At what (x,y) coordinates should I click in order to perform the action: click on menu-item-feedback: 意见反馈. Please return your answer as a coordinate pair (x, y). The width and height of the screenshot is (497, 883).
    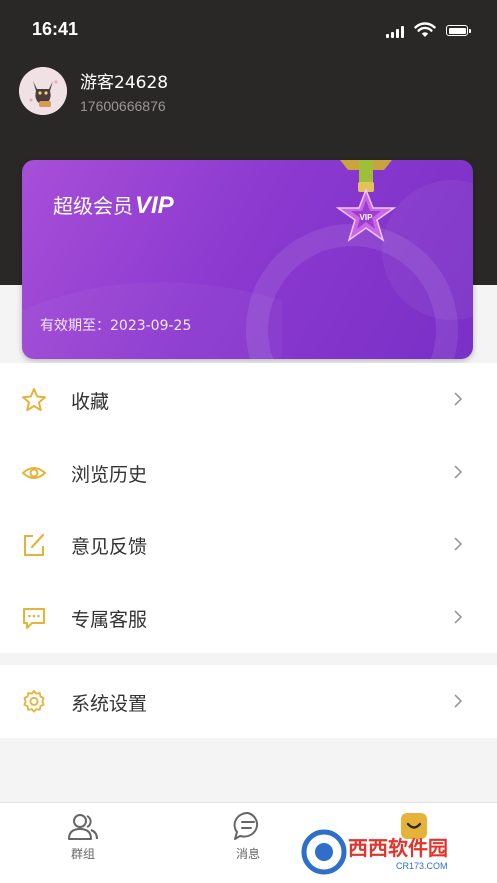
    Looking at the image, I should click on (248, 544).